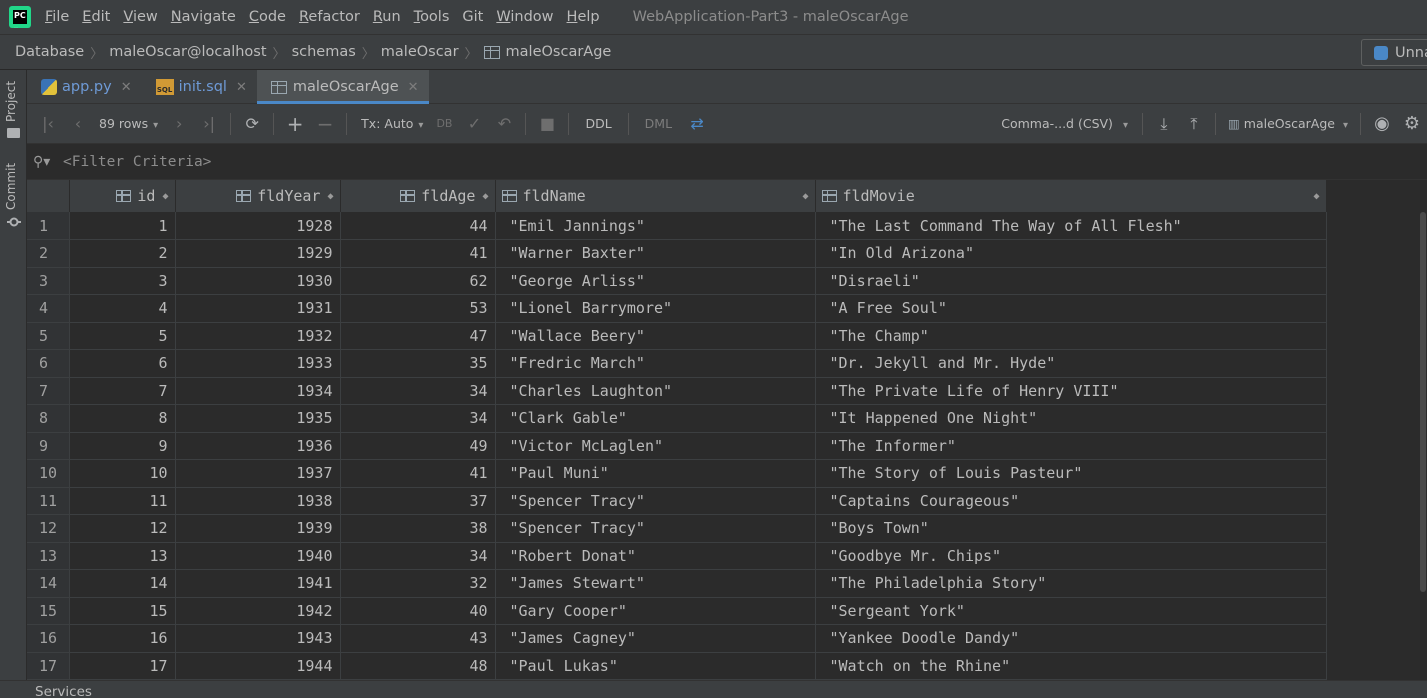 This screenshot has height=698, width=1427. Describe the element at coordinates (655, 556) in the screenshot. I see `cell-fldname: "Robert Donat"` at that location.